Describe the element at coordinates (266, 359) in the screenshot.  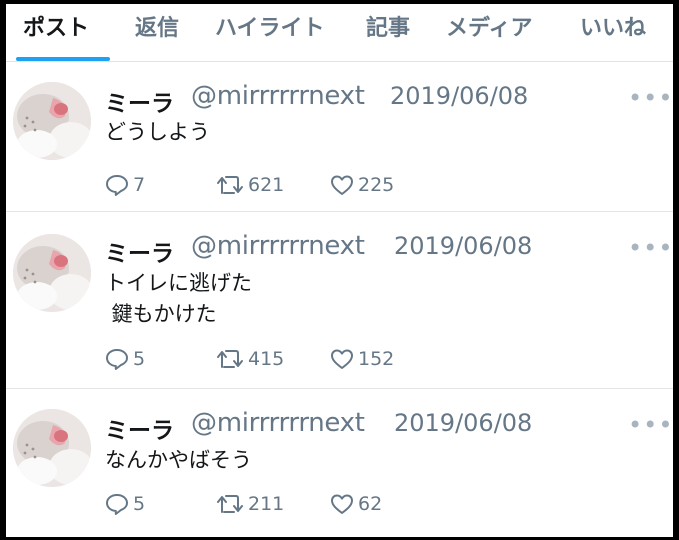
I see `retweet-count: 415` at that location.